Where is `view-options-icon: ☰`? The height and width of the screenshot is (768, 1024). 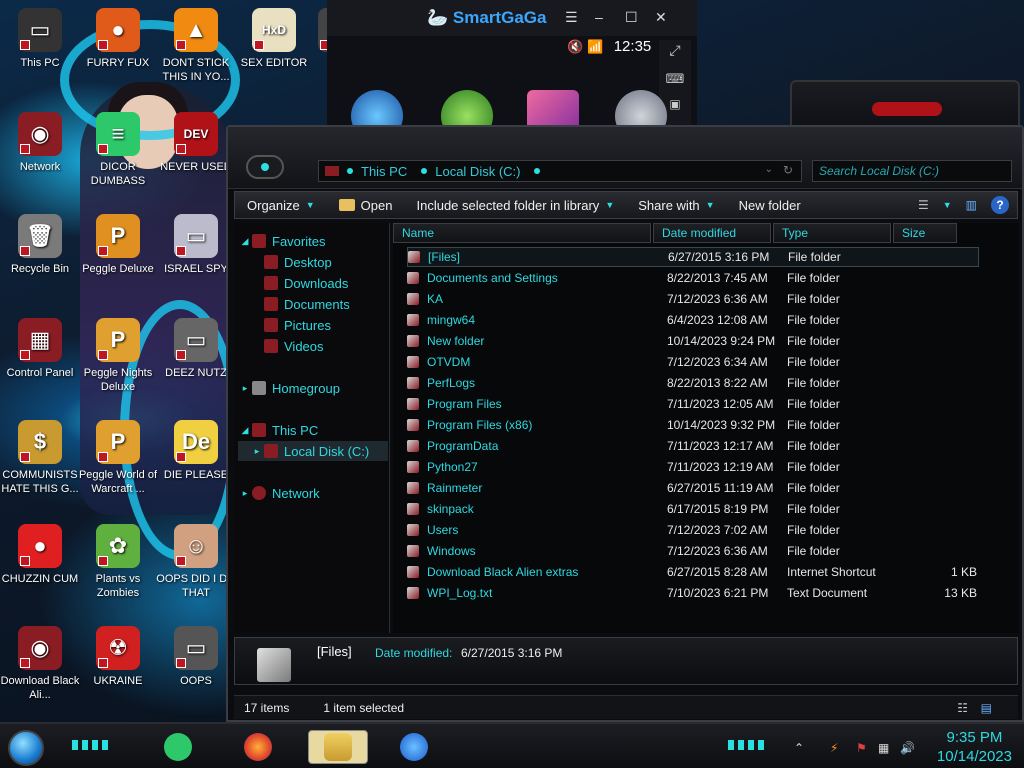 view-options-icon: ☰ is located at coordinates (923, 205).